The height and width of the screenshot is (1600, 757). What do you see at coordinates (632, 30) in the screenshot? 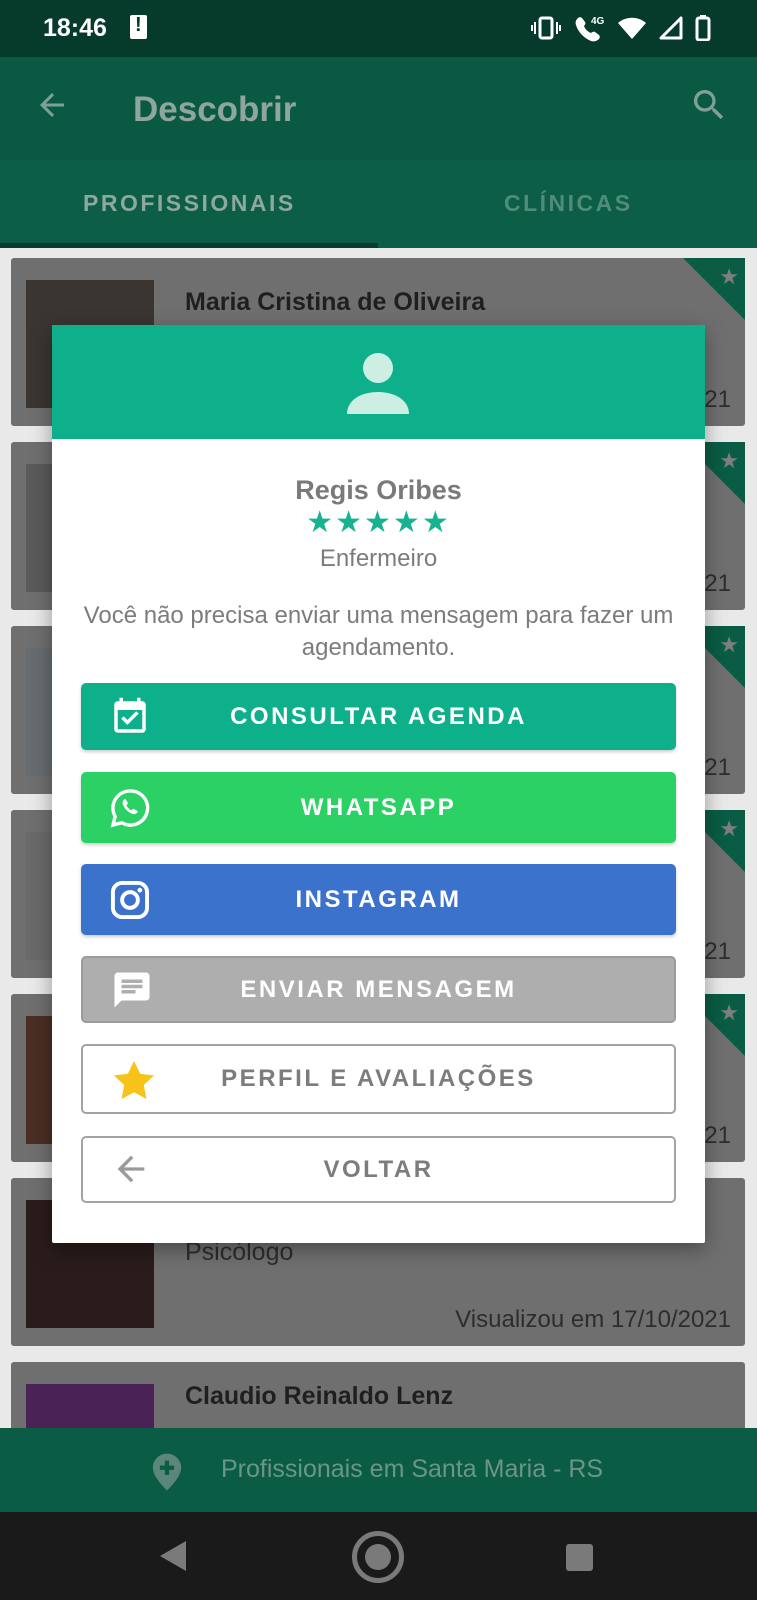
I see `wifi-icon` at bounding box center [632, 30].